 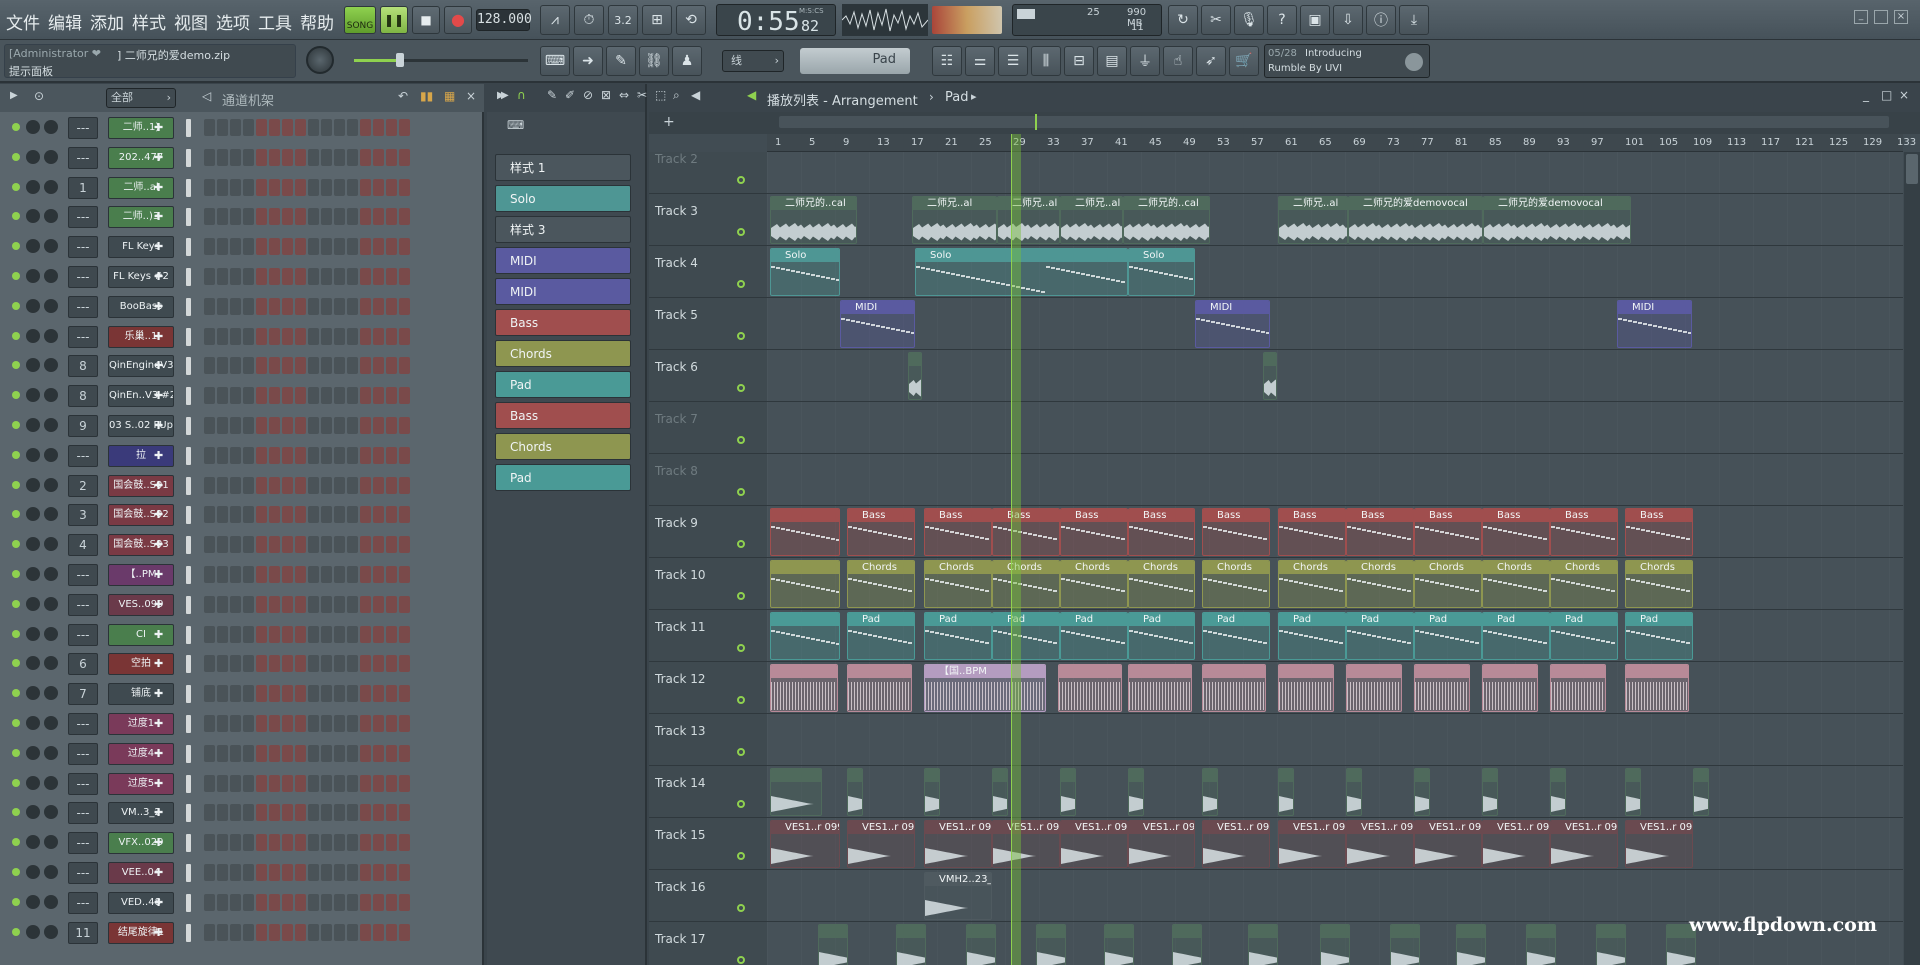 I want to click on mixer-track-number: 11, so click(x=83, y=932).